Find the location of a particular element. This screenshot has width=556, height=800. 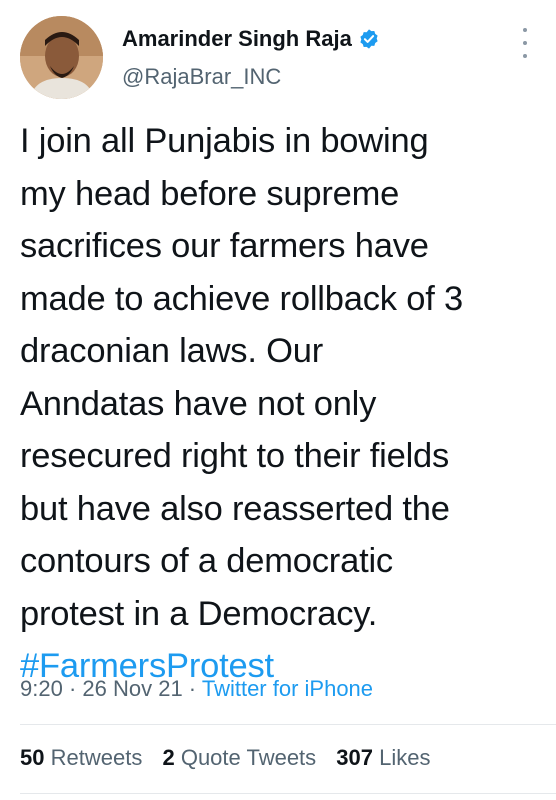

likes-stat: 307 Likes is located at coordinates (383, 757).